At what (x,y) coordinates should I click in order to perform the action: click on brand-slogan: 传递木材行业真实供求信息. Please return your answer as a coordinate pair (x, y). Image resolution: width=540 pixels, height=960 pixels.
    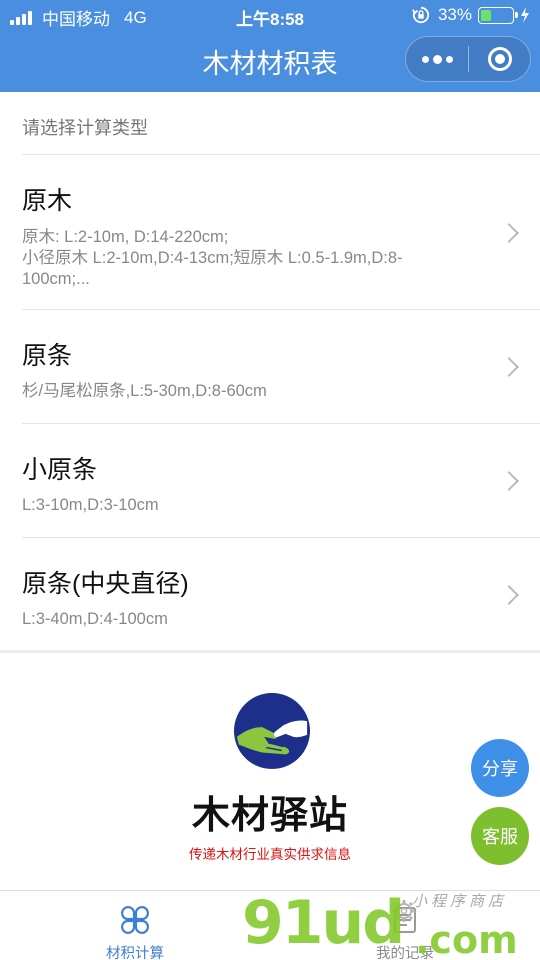
    Looking at the image, I should click on (270, 854).